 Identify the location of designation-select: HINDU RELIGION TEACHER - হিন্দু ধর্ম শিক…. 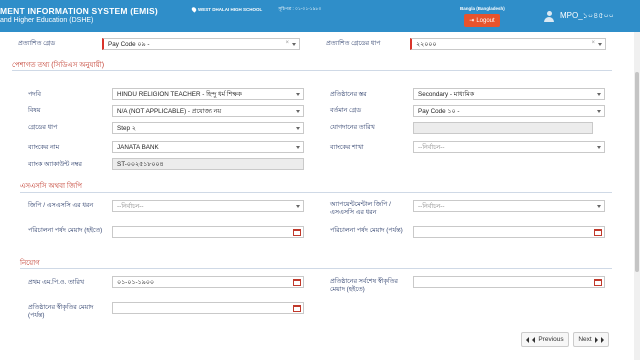
(208, 94).